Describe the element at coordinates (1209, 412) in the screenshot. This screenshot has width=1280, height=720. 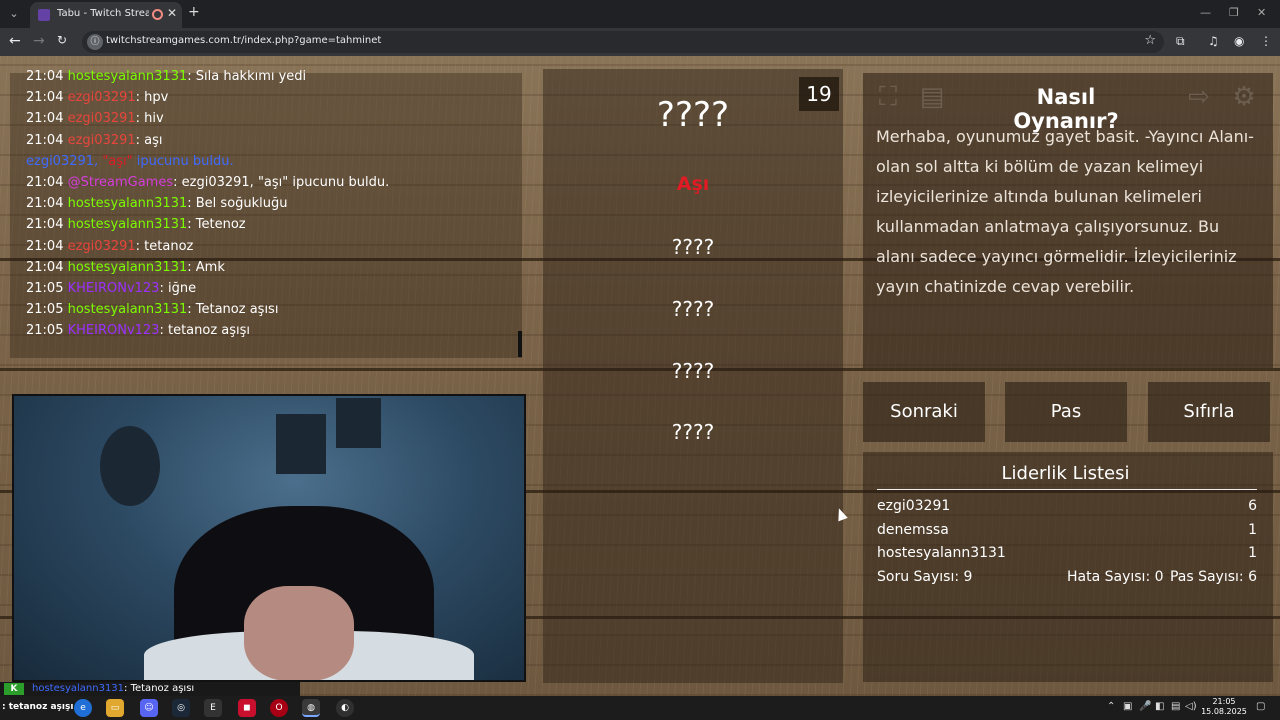
I see `reset-button: Sıfırla` at that location.